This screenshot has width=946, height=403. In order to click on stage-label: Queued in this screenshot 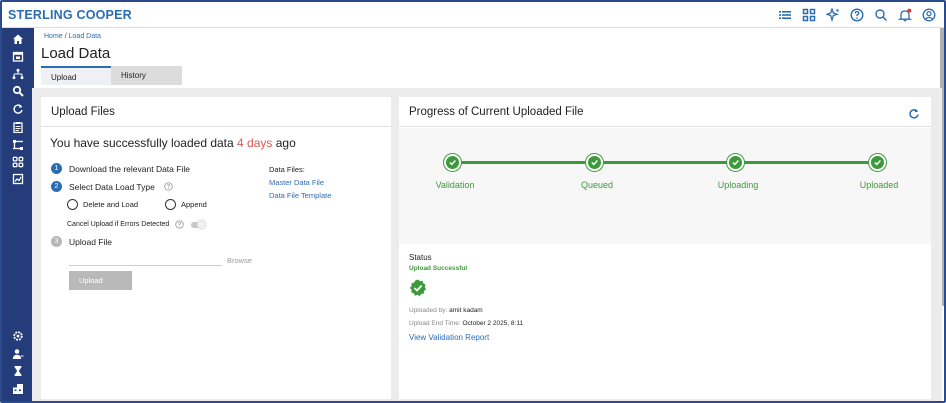, I will do `click(597, 185)`.